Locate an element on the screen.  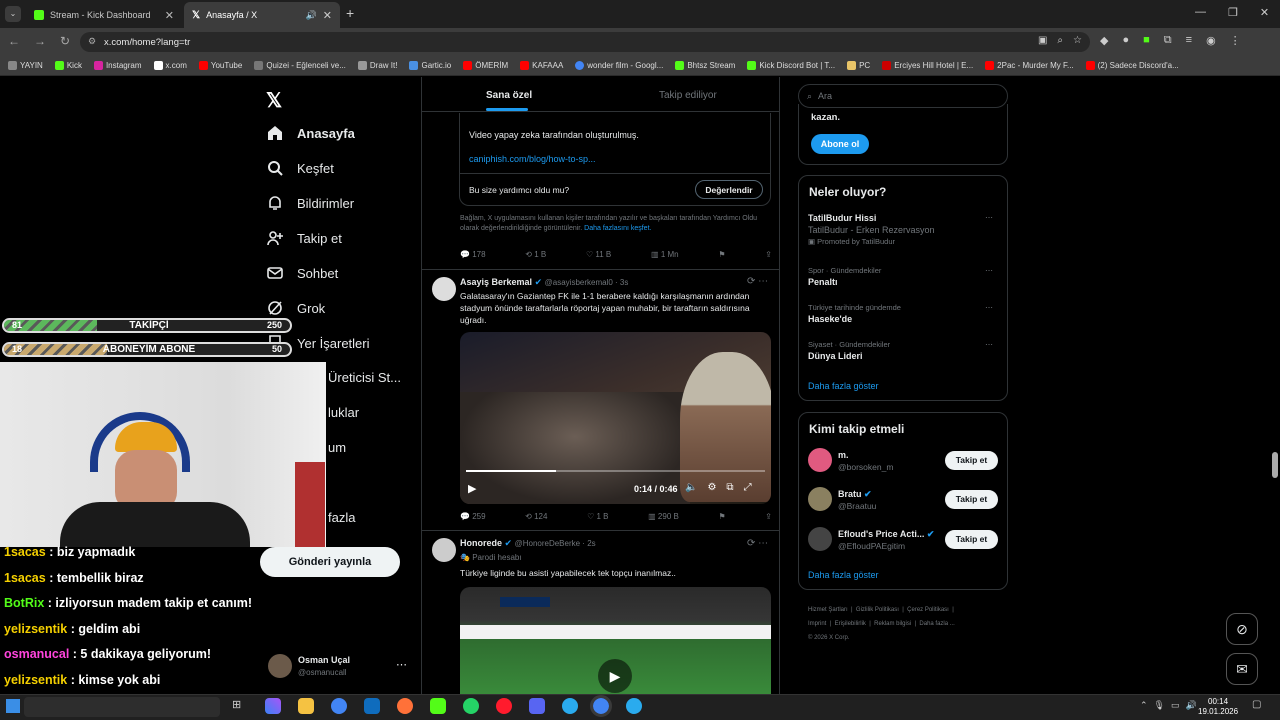
new-tab-button: + is located at coordinates (350, 13).